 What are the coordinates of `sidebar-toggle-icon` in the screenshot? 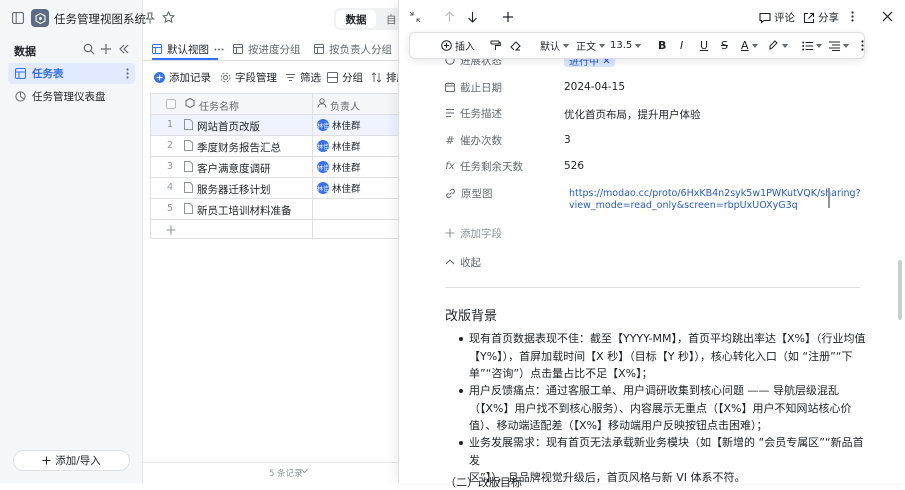 It's located at (18, 18).